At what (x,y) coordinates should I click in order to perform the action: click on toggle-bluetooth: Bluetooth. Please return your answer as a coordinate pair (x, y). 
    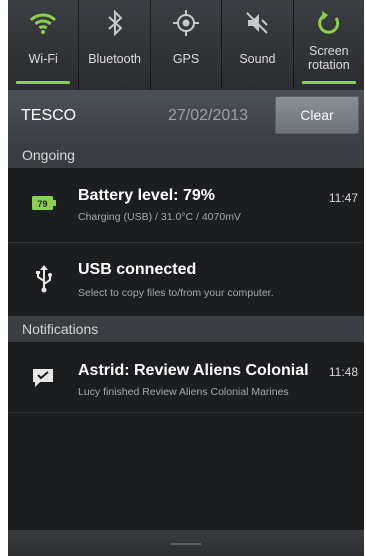
    Looking at the image, I should click on (115, 45).